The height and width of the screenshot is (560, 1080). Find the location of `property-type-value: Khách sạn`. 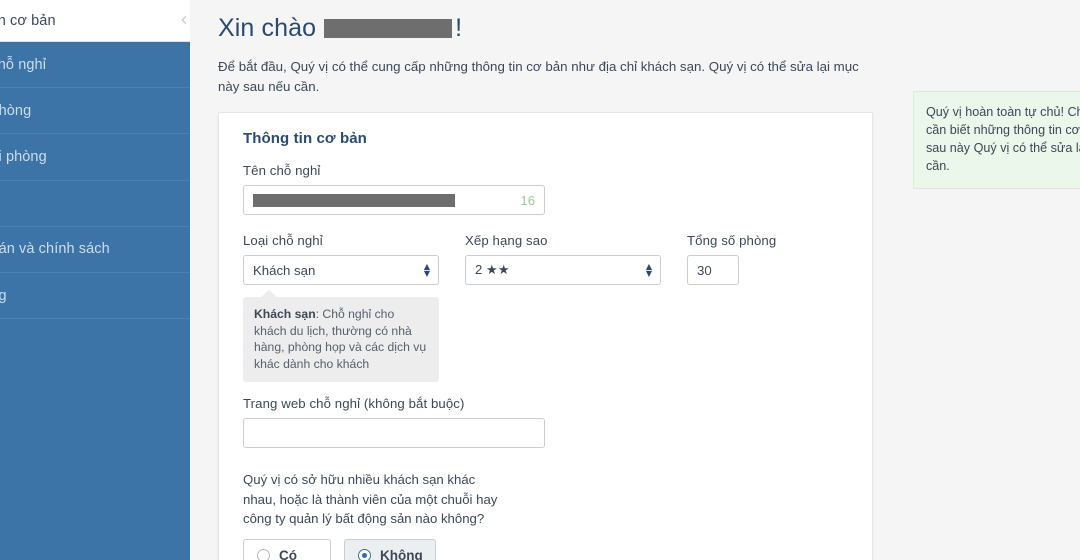

property-type-value: Khách sạn is located at coordinates (284, 270).